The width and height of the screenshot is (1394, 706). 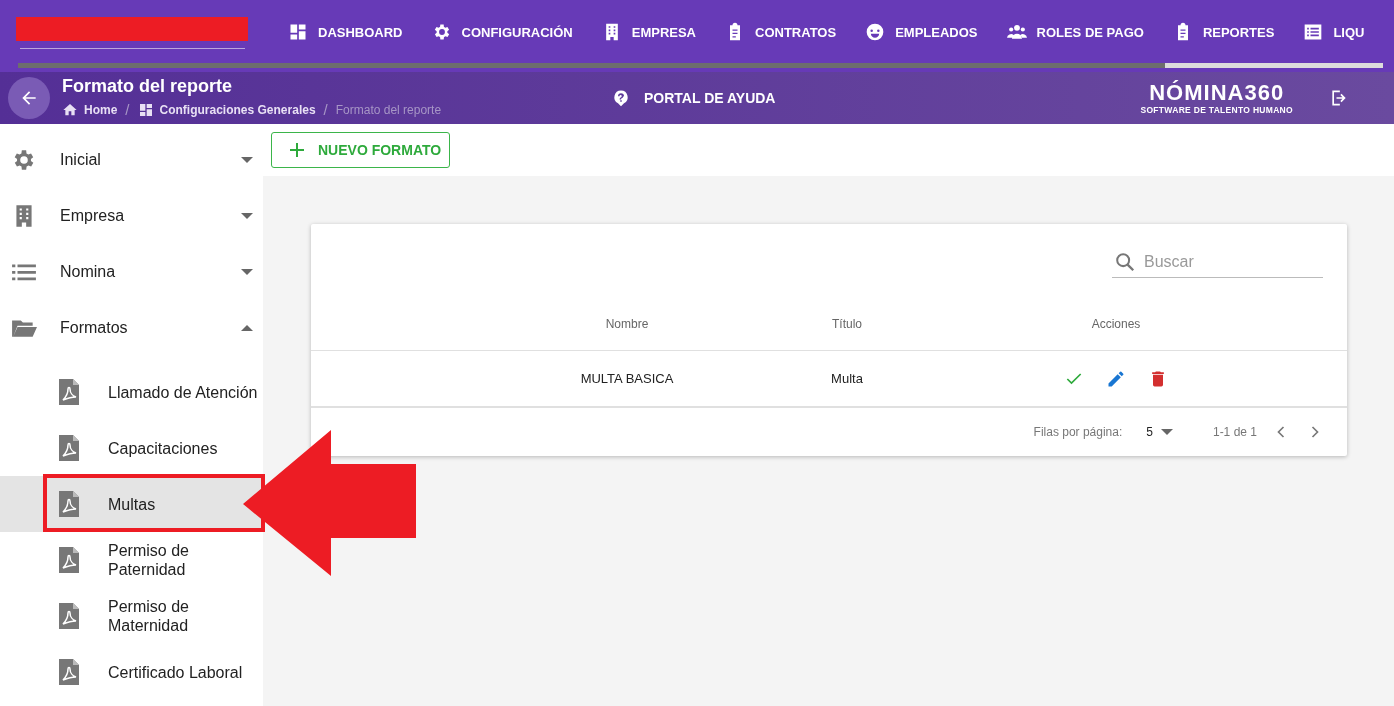 I want to click on page-range: 1-1 de 1, so click(x=1234, y=432).